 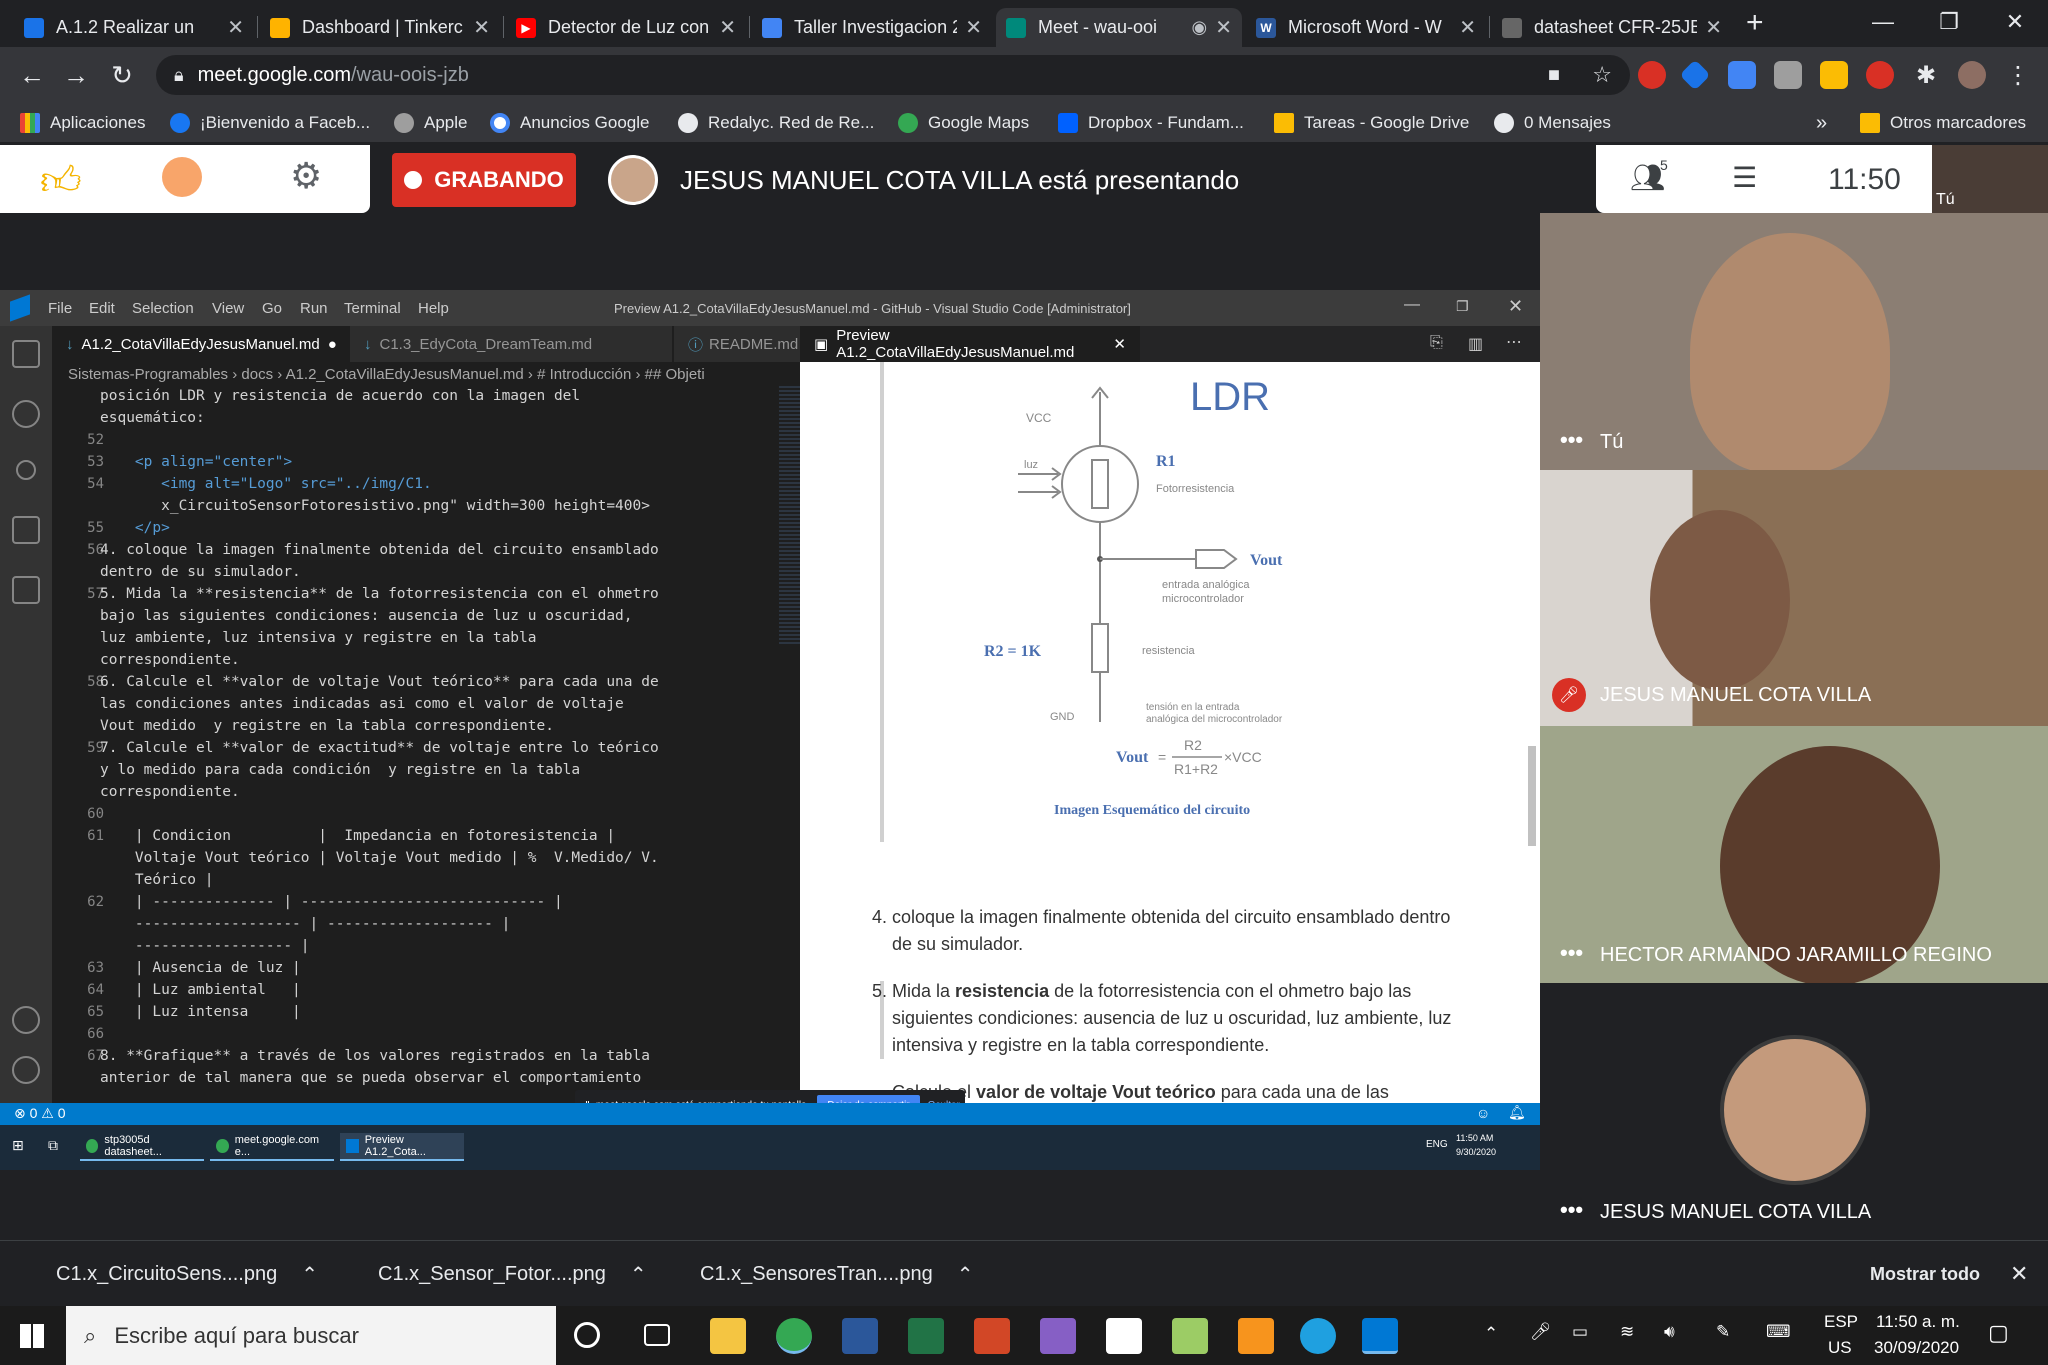 What do you see at coordinates (1517, 1112) in the screenshot?
I see `notifications-bell-icon: 🔔︎` at bounding box center [1517, 1112].